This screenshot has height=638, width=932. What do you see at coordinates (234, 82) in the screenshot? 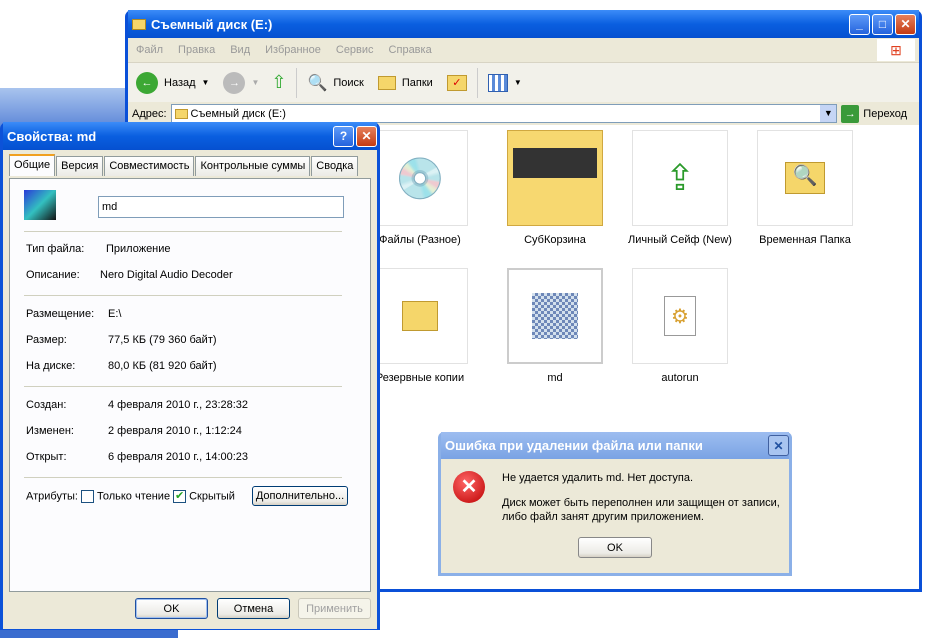
I see `forward-icon: →` at bounding box center [234, 82].